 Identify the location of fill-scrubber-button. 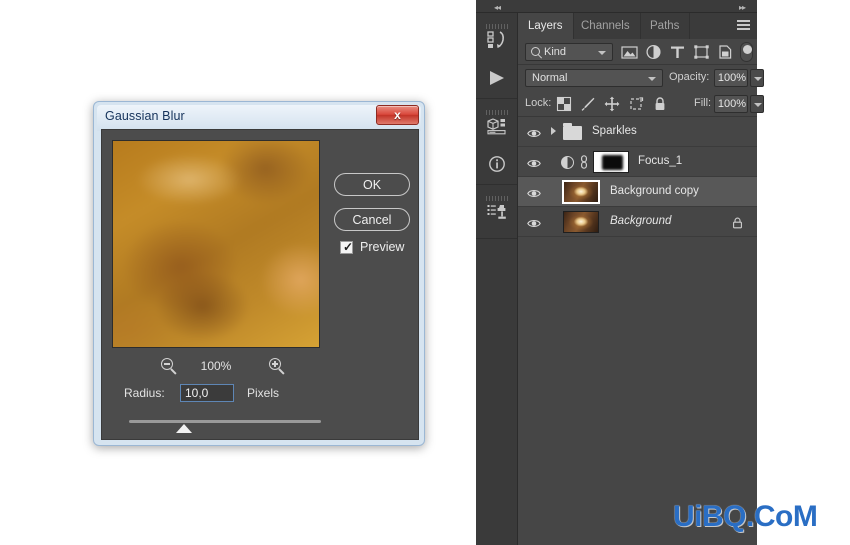
(757, 104).